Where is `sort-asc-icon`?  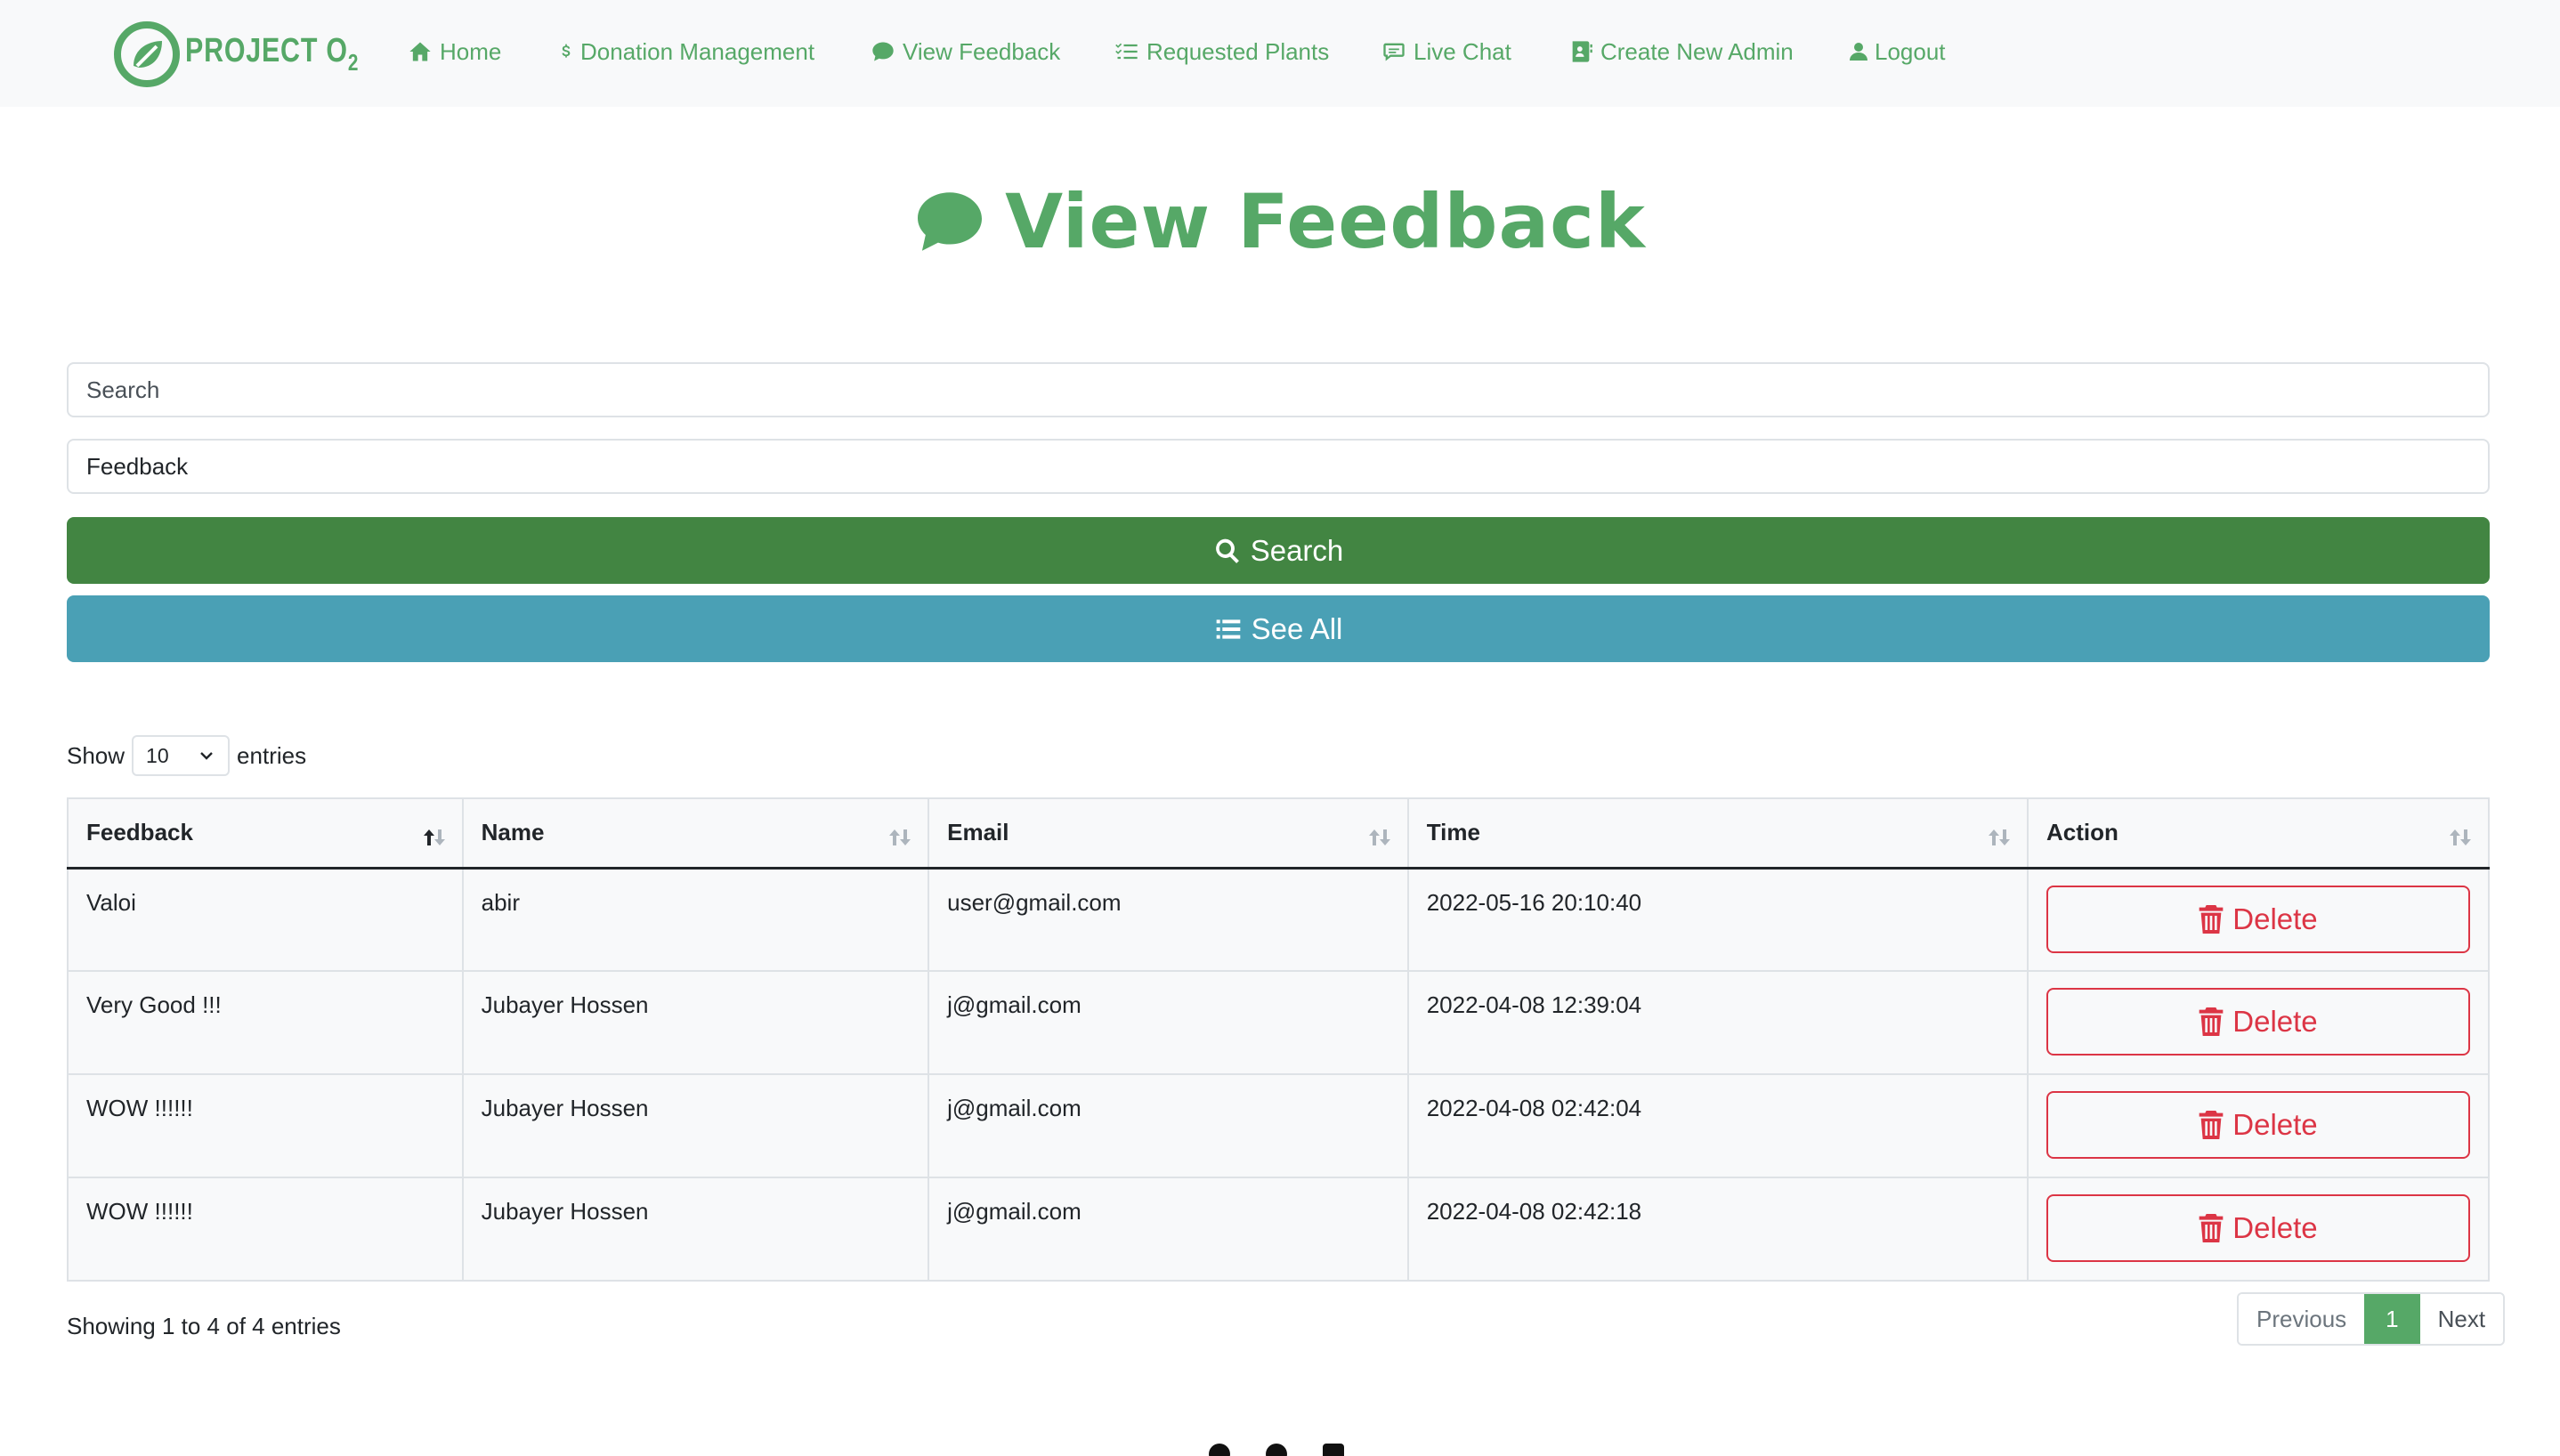 sort-asc-icon is located at coordinates (434, 837).